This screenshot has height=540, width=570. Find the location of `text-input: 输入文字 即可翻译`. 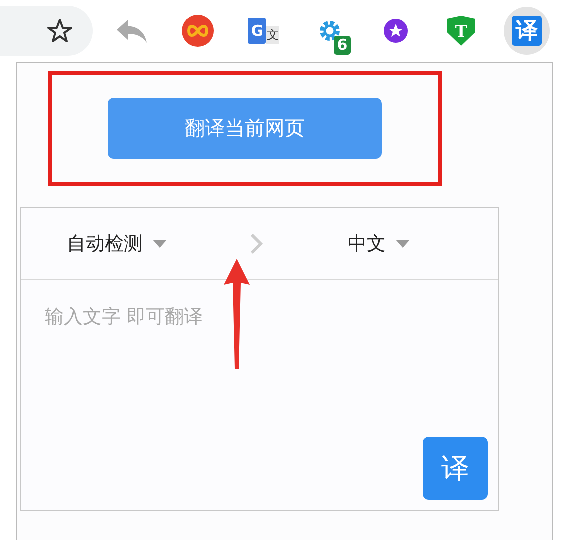

text-input: 输入文字 即可翻译 is located at coordinates (195, 317).